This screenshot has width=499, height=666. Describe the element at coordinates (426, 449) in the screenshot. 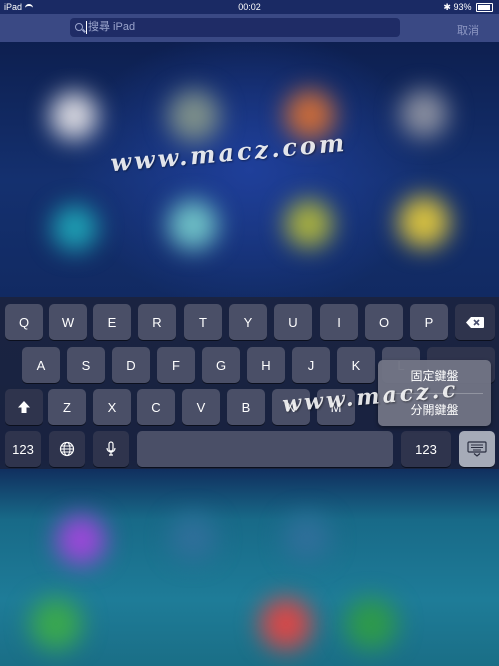

I see `numbers-key-right: 123` at that location.